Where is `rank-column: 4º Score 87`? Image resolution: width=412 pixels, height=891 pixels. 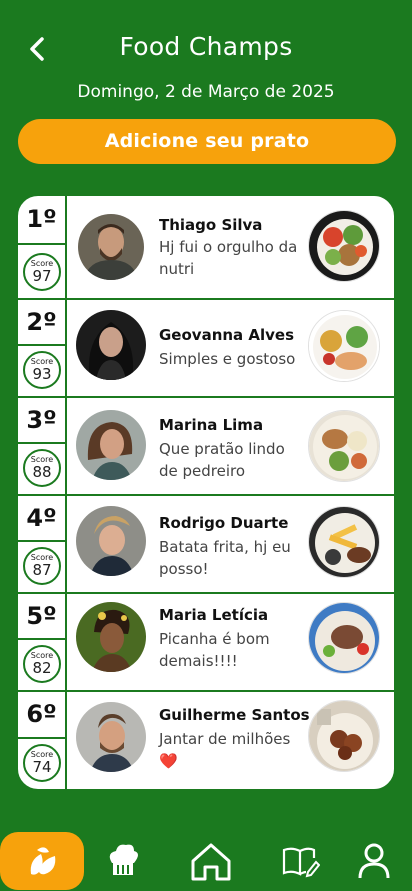 rank-column: 4º Score 87 is located at coordinates (42, 544).